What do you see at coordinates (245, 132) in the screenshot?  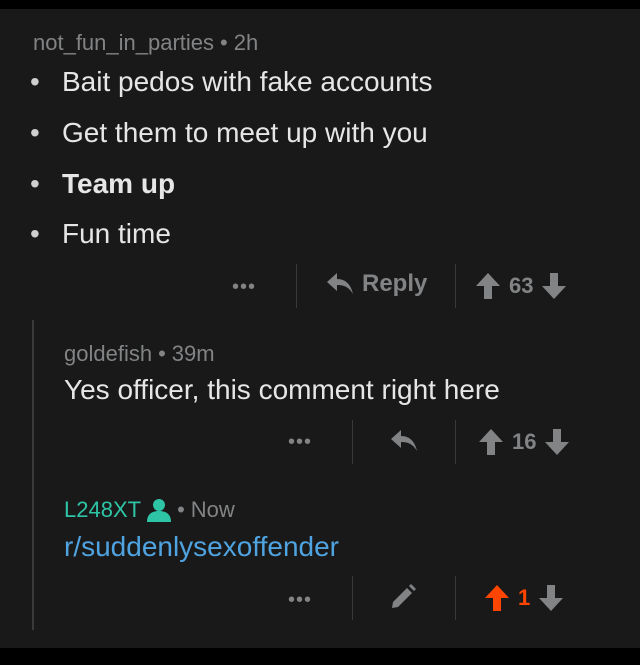 I see `list-item-text: Get them to meet up with you` at bounding box center [245, 132].